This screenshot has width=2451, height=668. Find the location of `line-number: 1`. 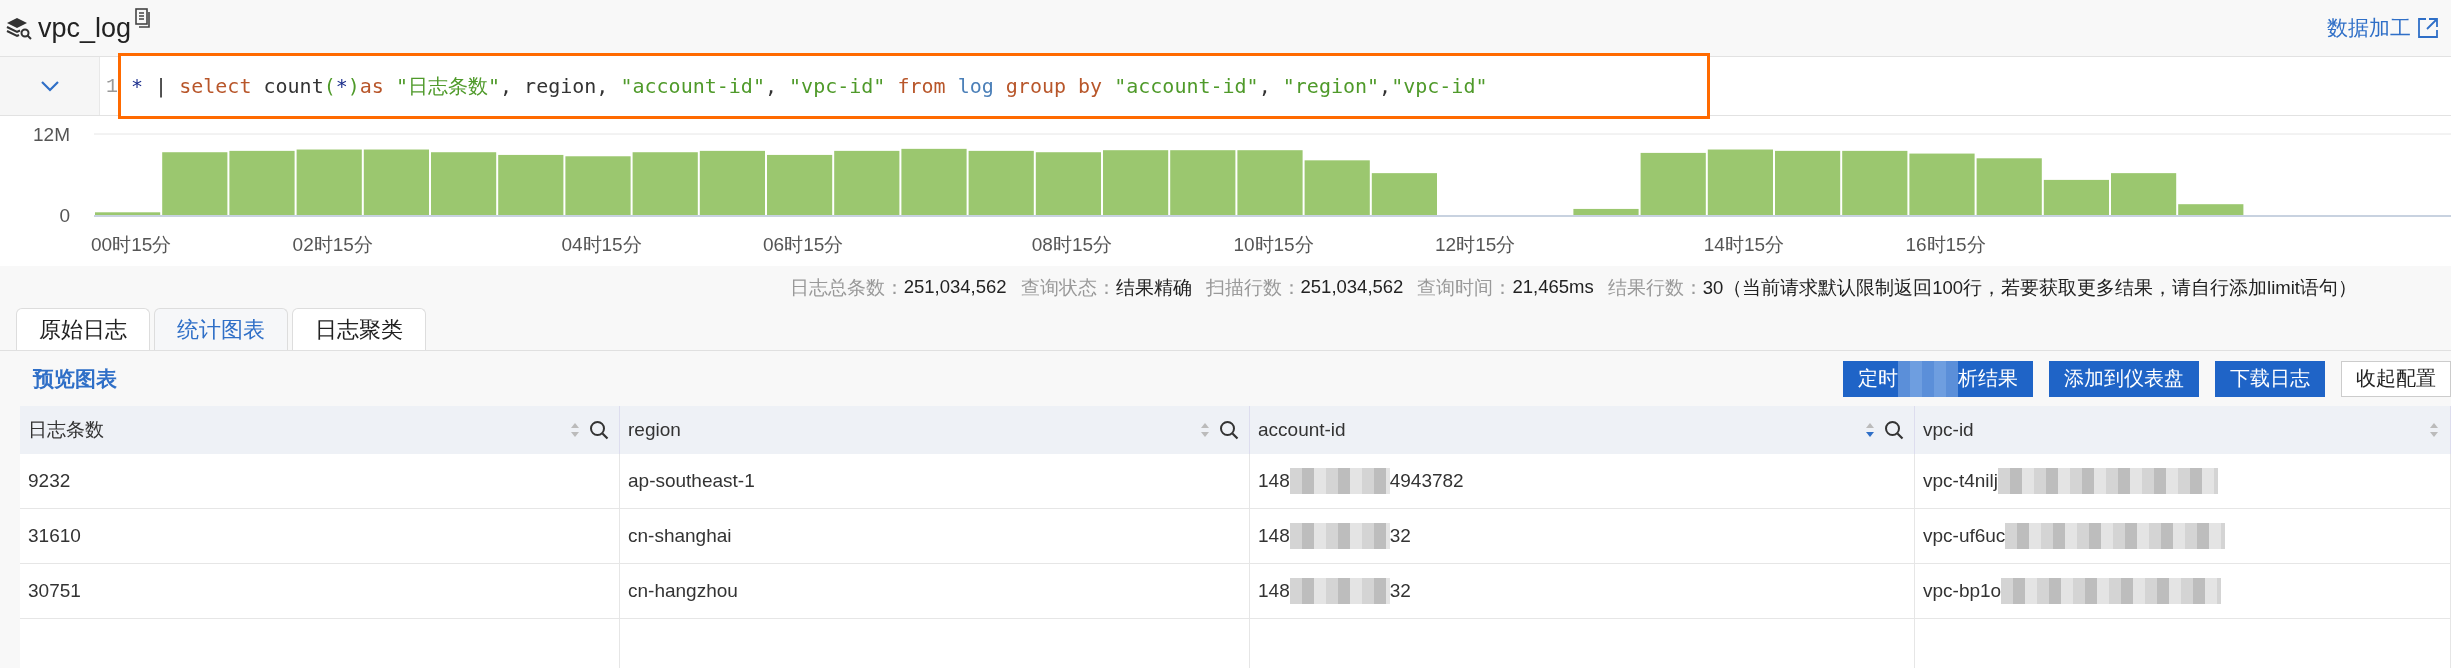

line-number: 1 is located at coordinates (111, 86).